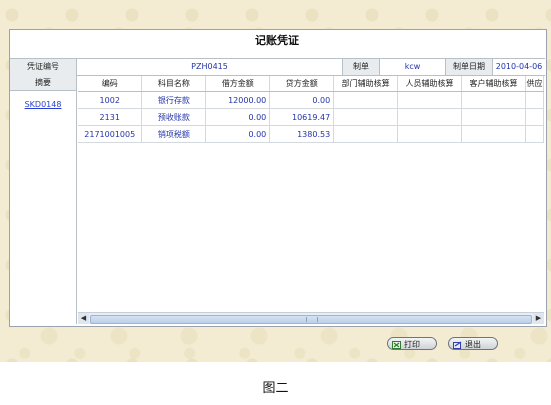 Image resolution: width=551 pixels, height=405 pixels. Describe the element at coordinates (493, 84) in the screenshot. I see `col-customer-aux: 客户辅助核算` at that location.